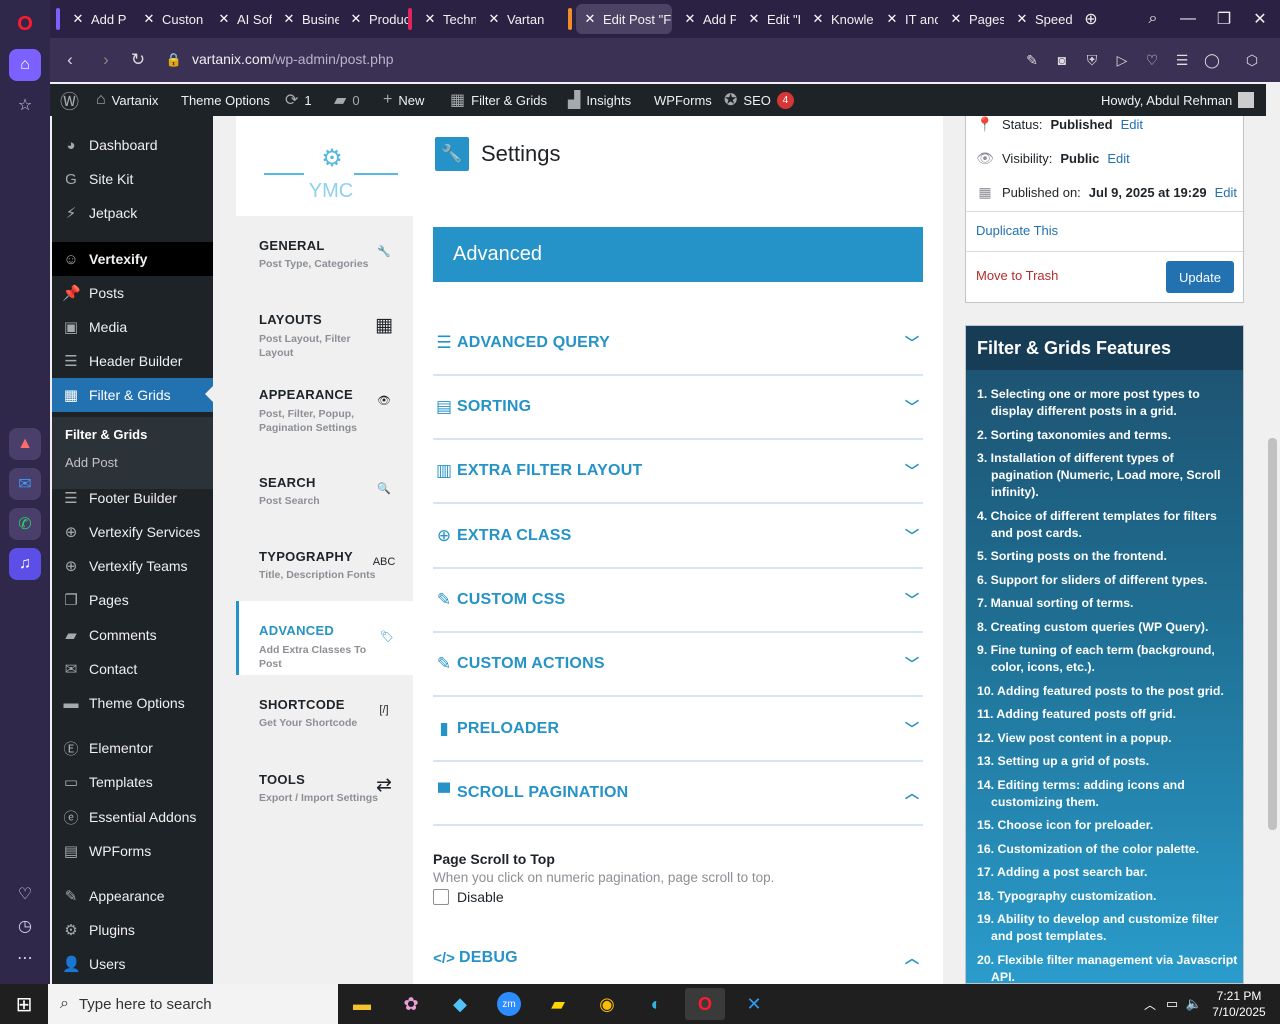  I want to click on ymc-tab-search: SEARCH Post Search 🔍, so click(324, 490).